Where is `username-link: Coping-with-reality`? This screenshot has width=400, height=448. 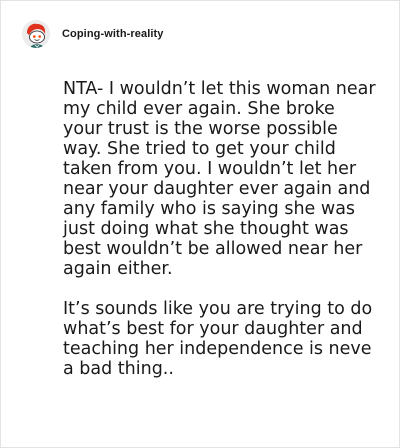
username-link: Coping-with-reality is located at coordinates (113, 34).